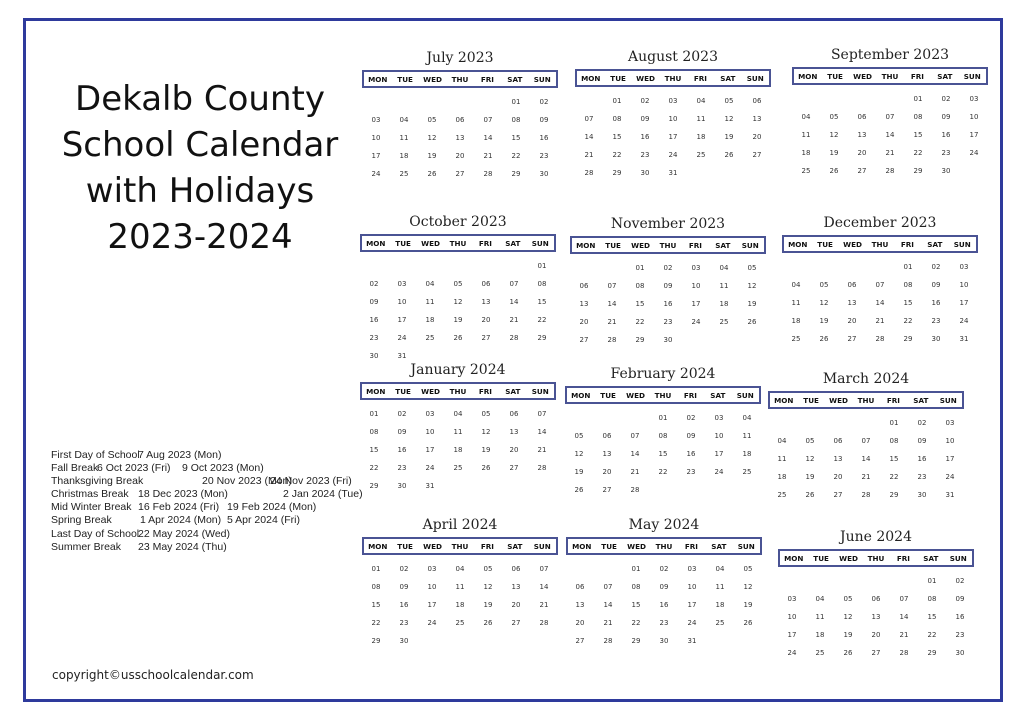  I want to click on day-cell: 04, so click(404, 120).